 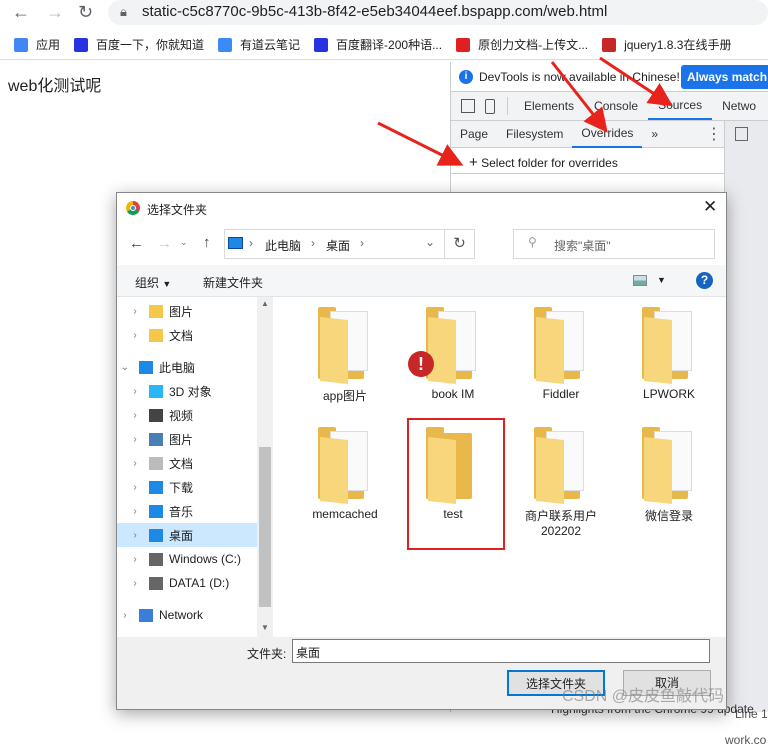 What do you see at coordinates (420, 143) in the screenshot?
I see `arrow-select-folder` at bounding box center [420, 143].